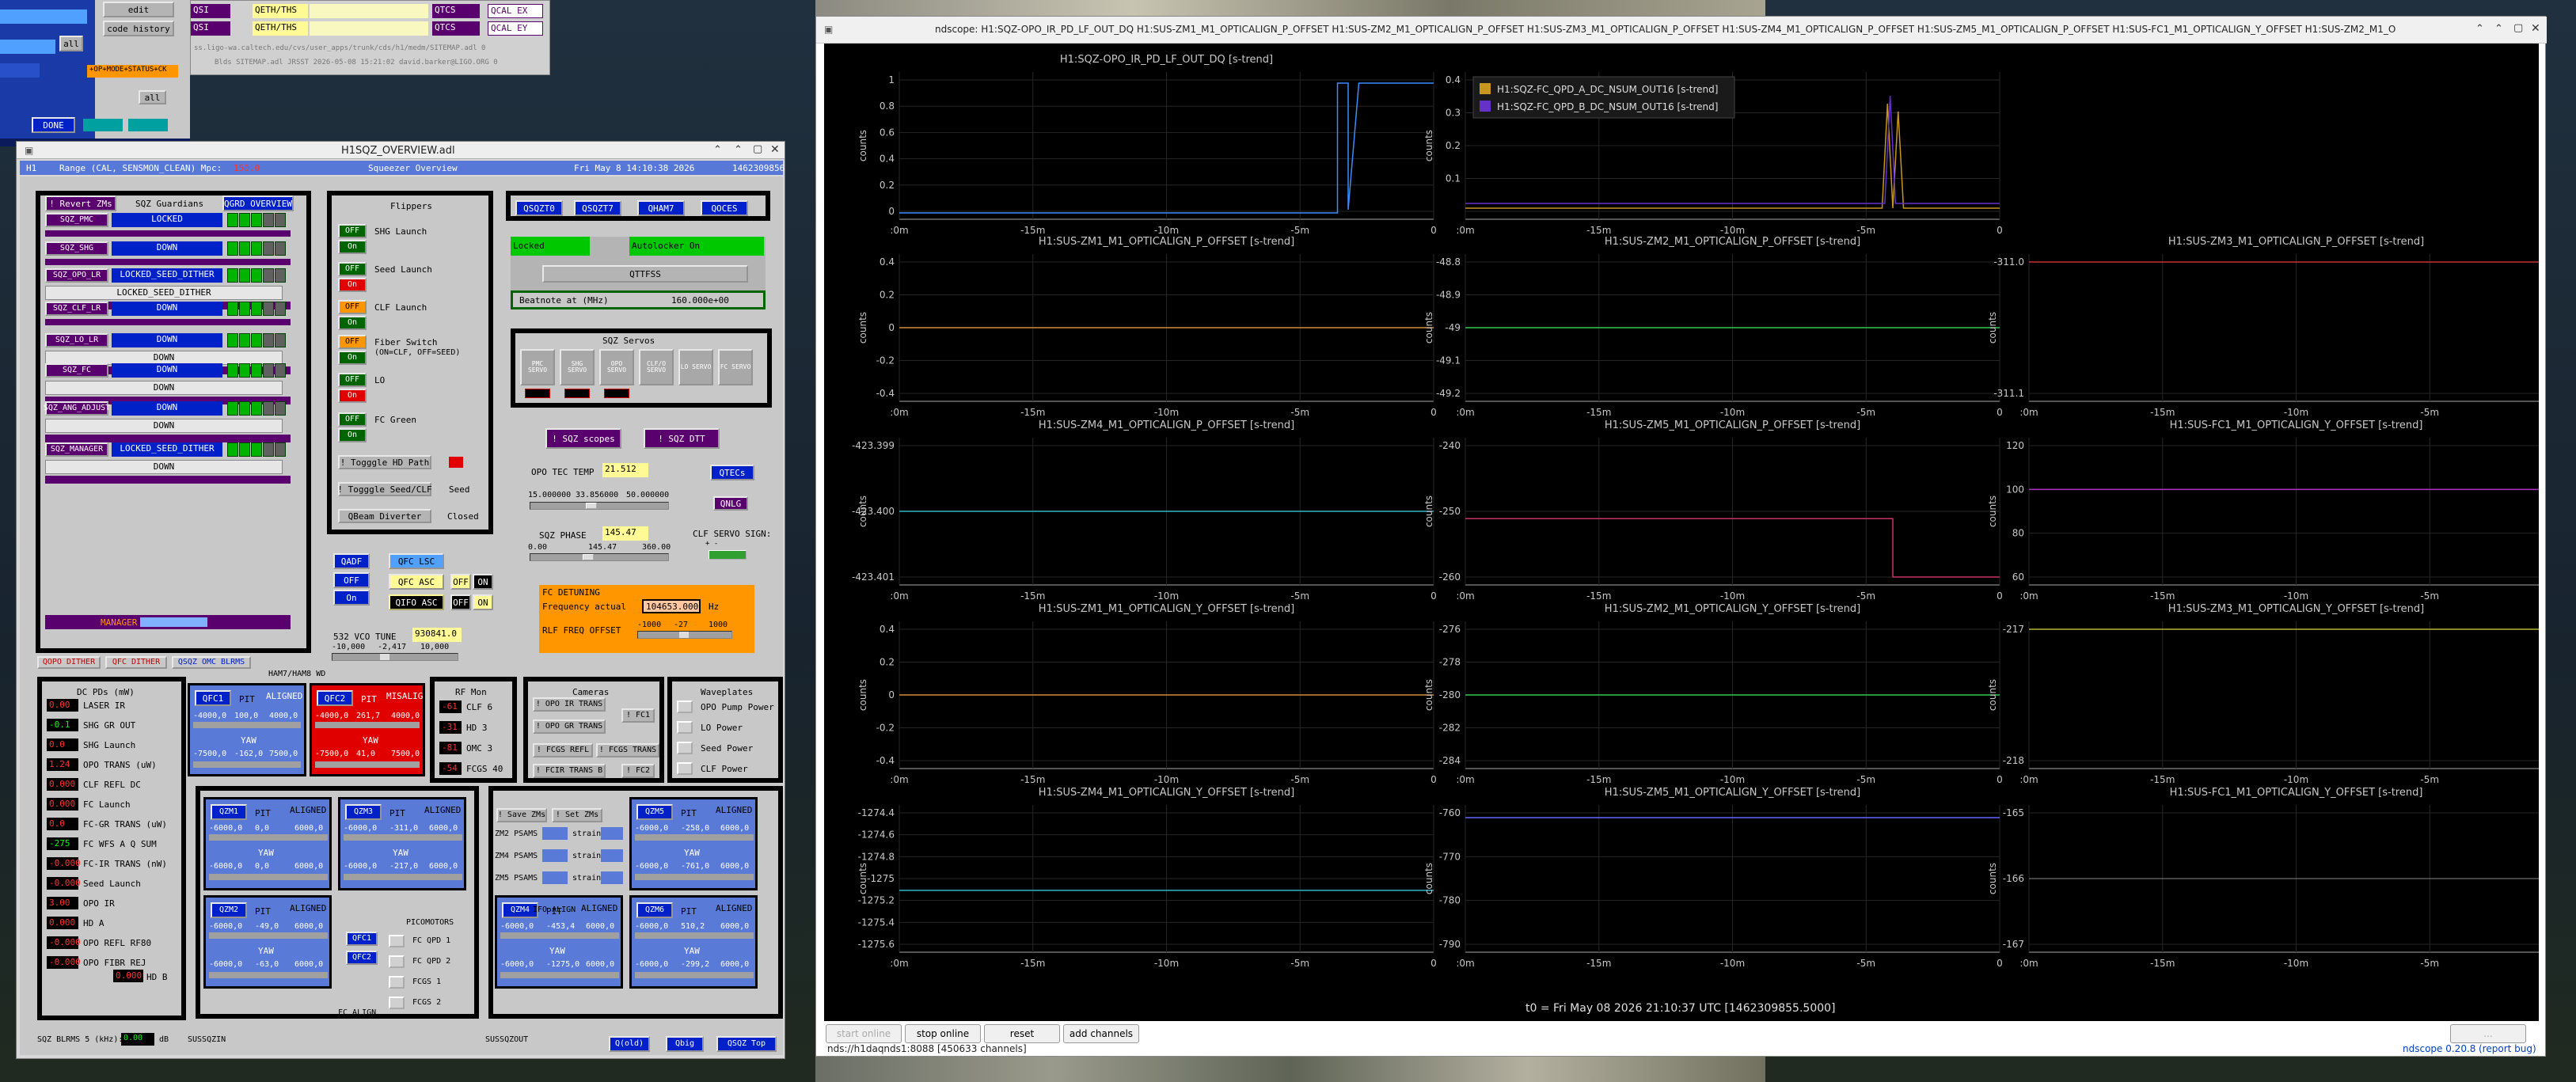 The width and height of the screenshot is (2576, 1082). What do you see at coordinates (247, 764) in the screenshot?
I see `fc1-yaw-slider` at bounding box center [247, 764].